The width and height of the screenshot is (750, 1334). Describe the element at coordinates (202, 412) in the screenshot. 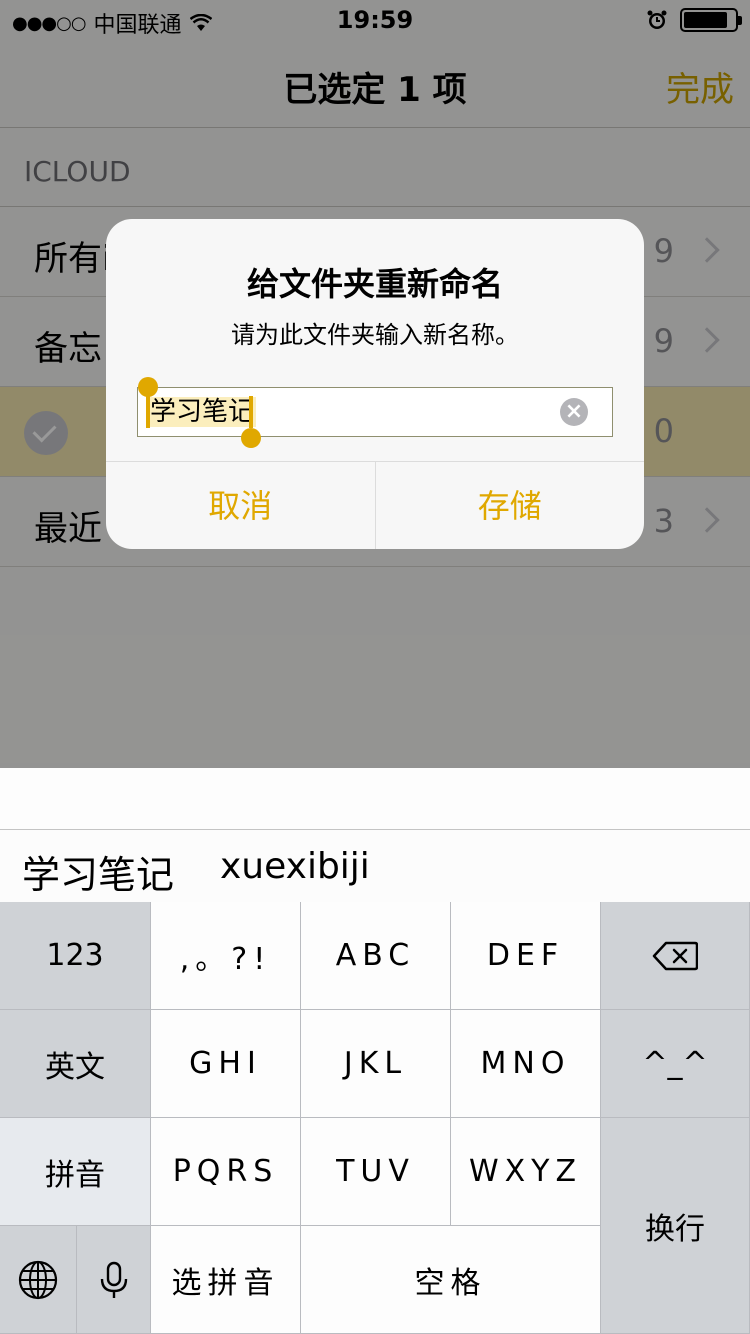

I see `folder-name-value: 学习笔记` at that location.